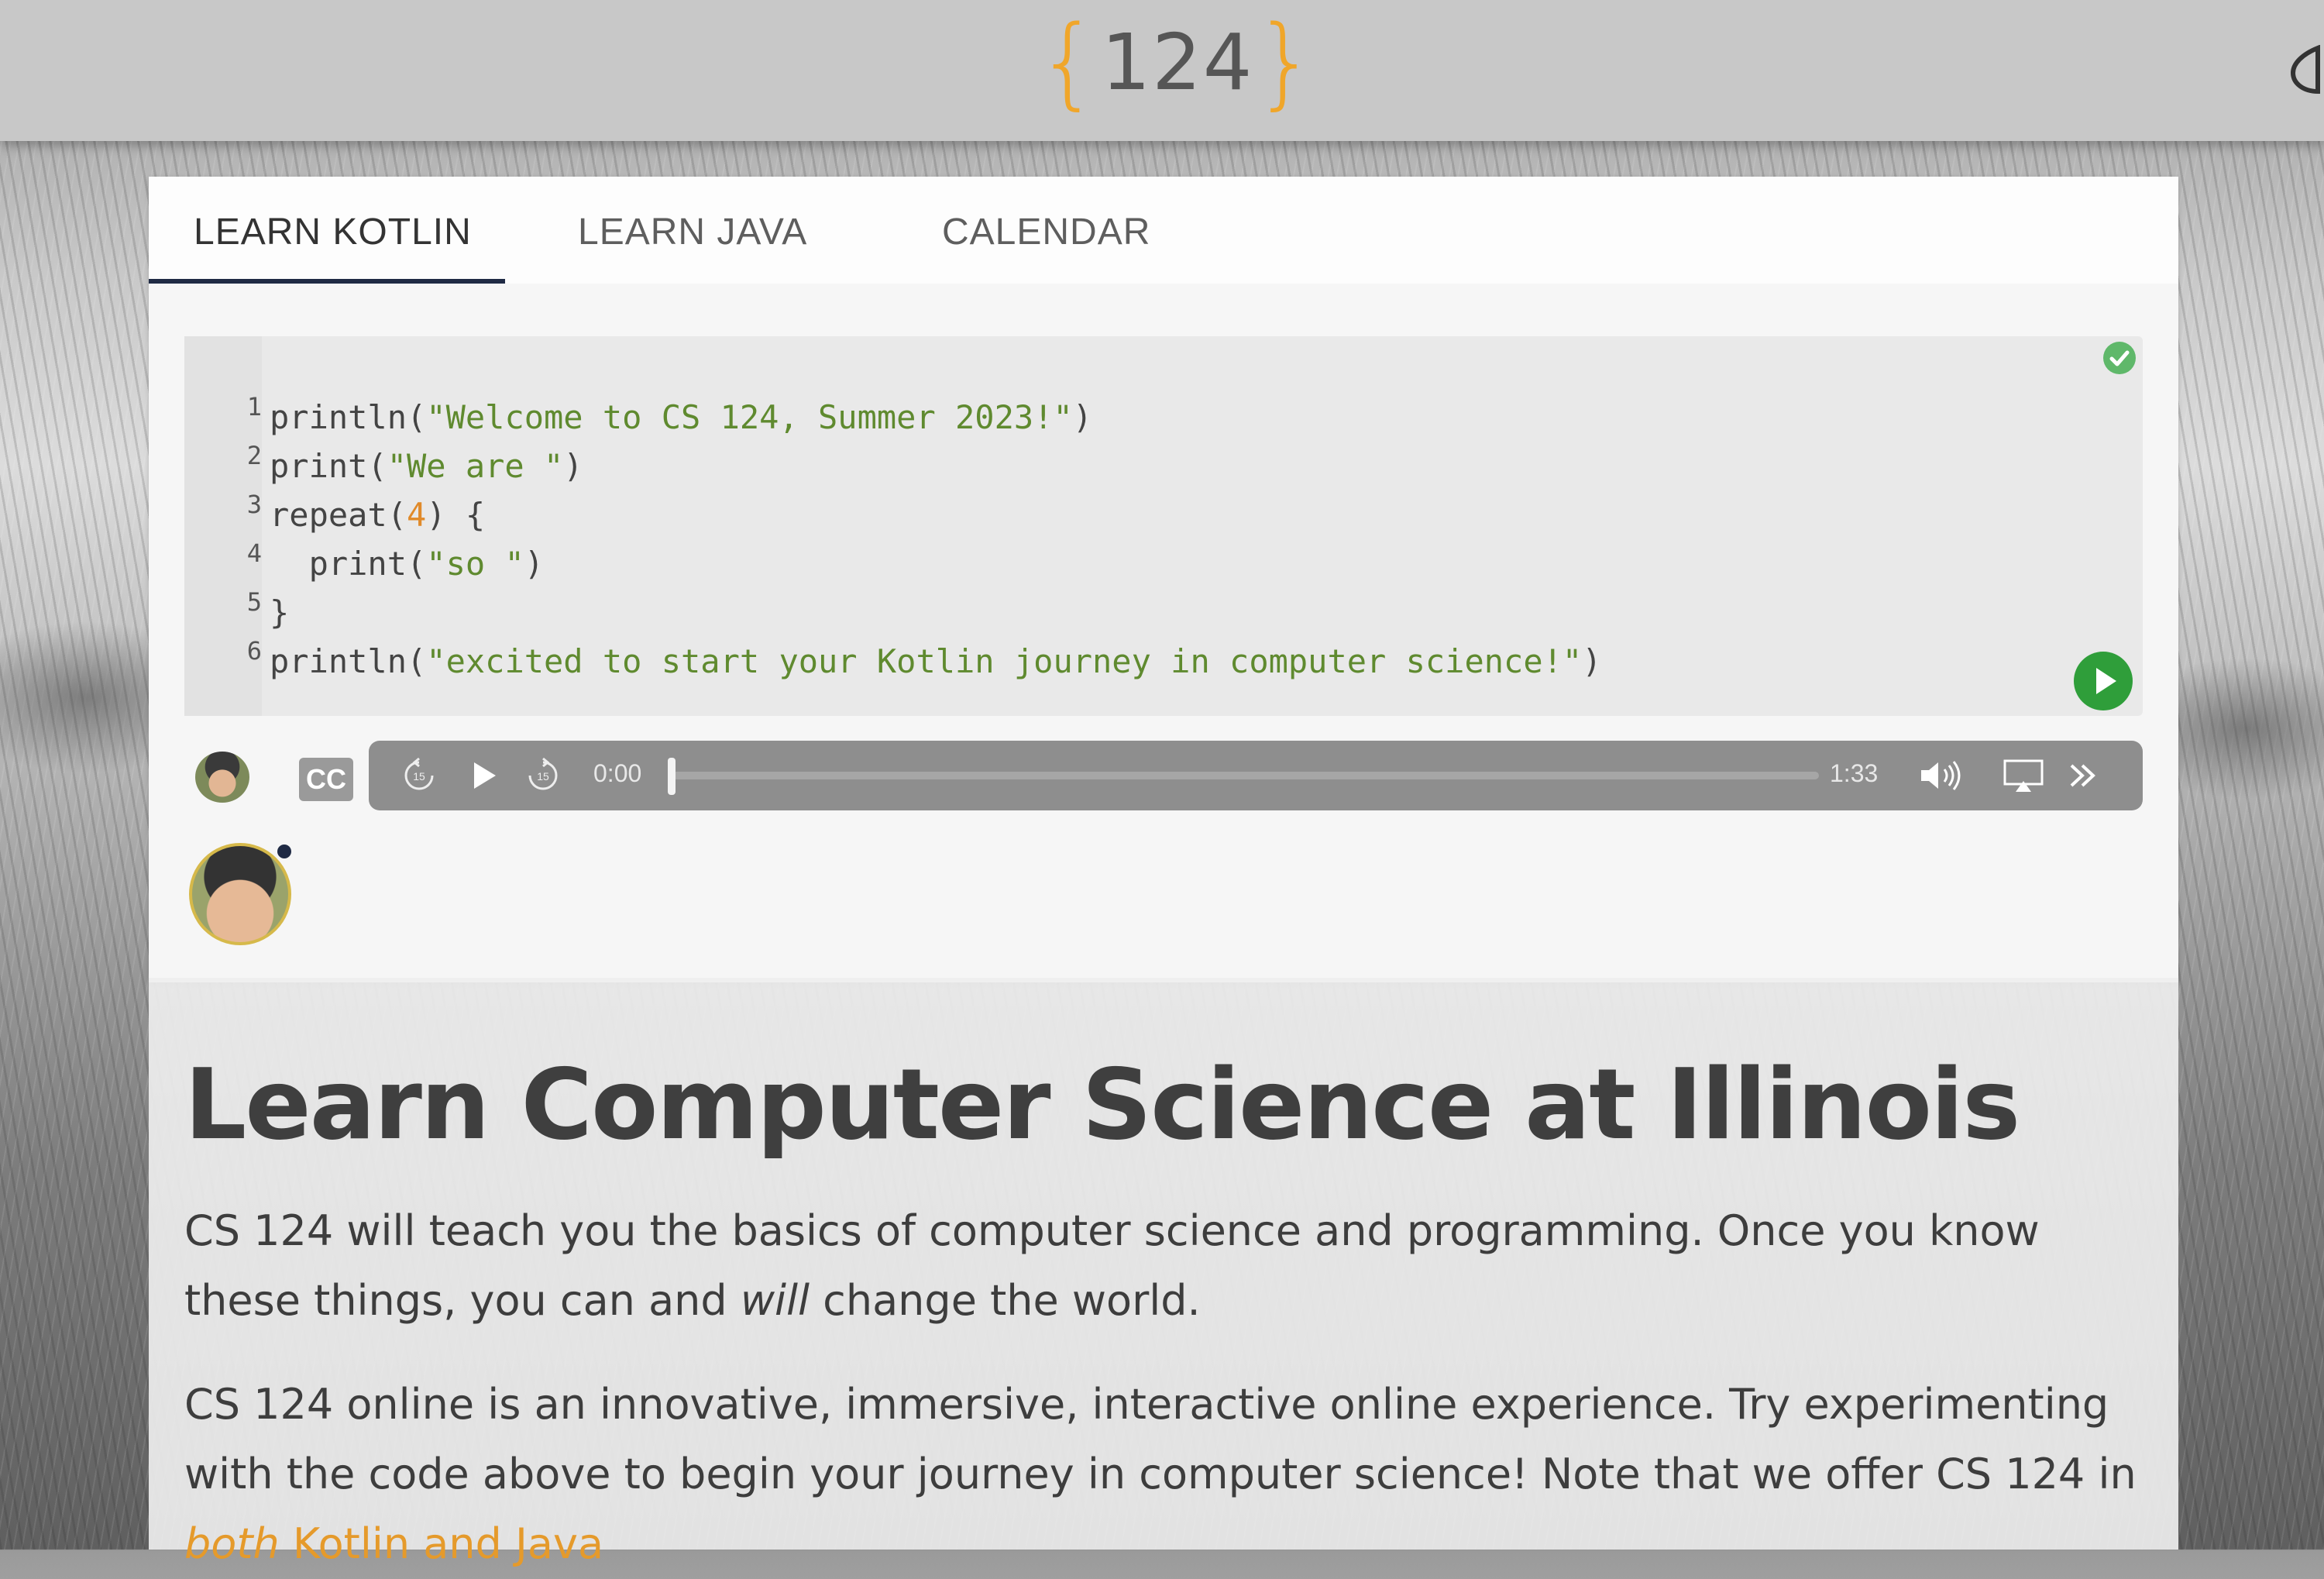  I want to click on narrator-avatar, so click(222, 777).